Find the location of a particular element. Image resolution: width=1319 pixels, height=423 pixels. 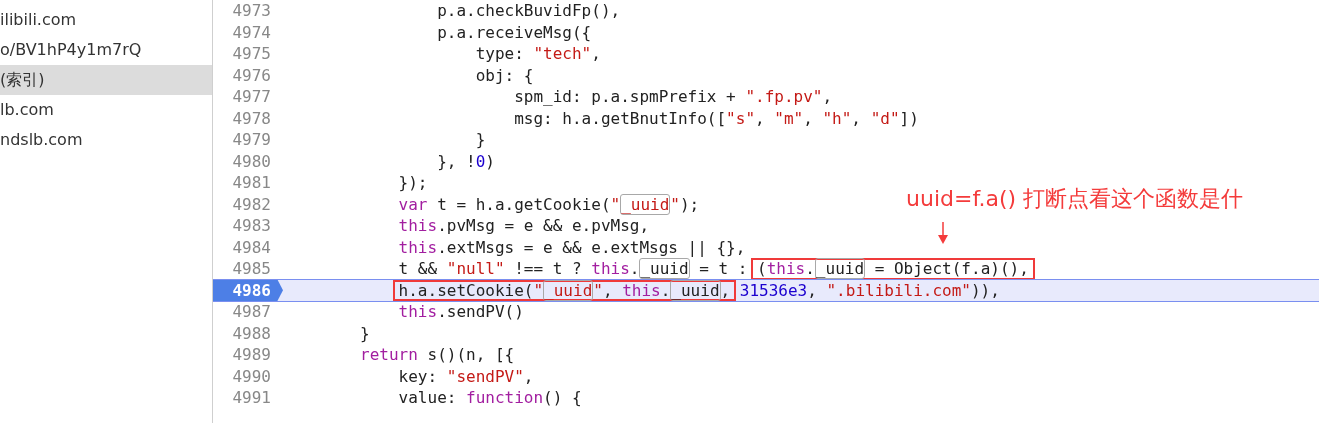

sidebar-item: (索引) is located at coordinates (106, 80).